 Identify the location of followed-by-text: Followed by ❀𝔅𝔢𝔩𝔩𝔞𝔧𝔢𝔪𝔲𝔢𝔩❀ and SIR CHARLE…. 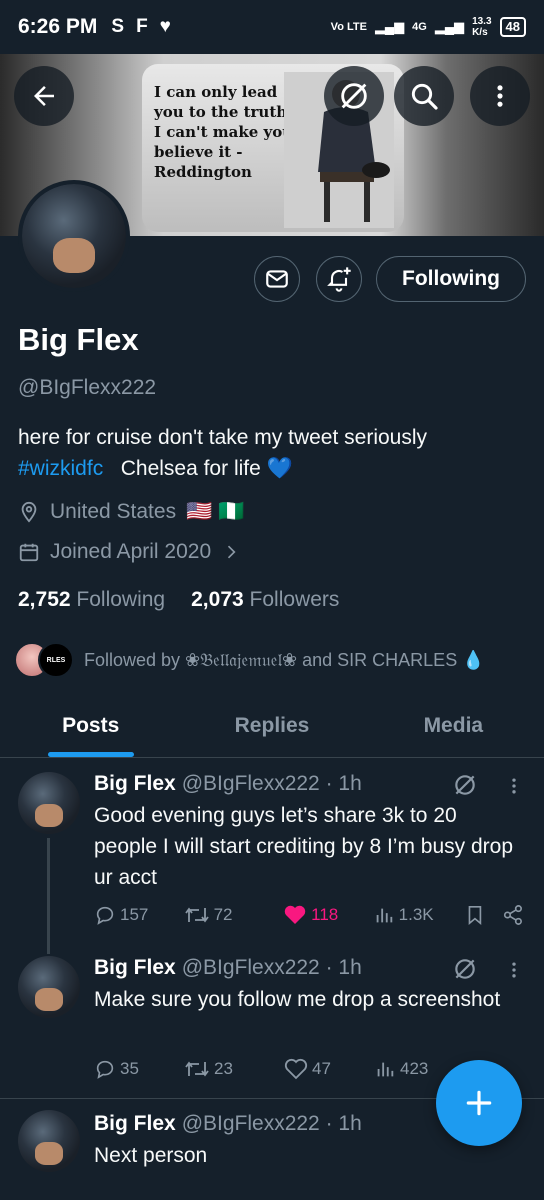
(284, 659).